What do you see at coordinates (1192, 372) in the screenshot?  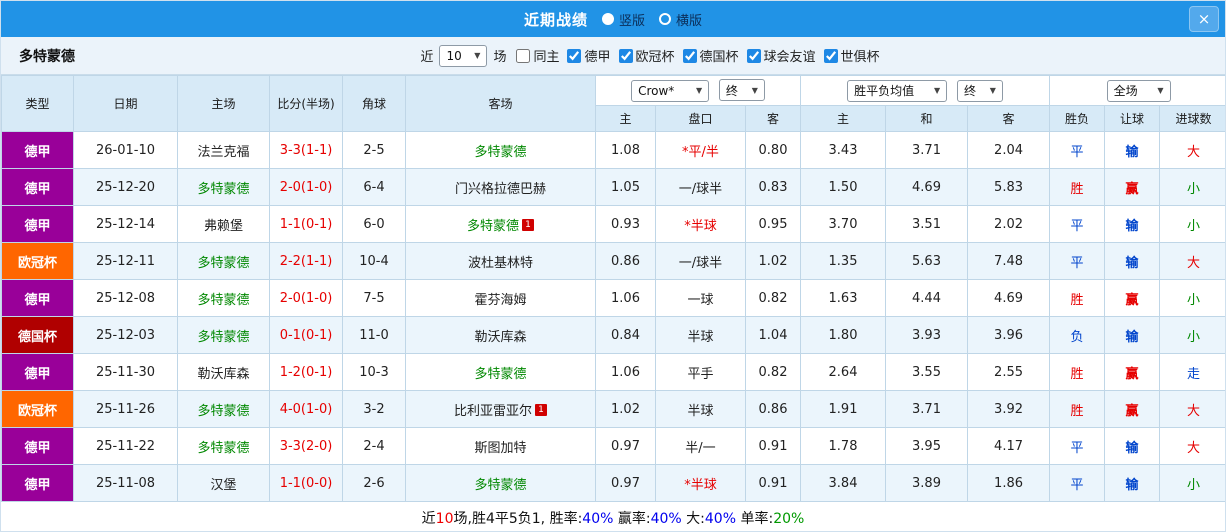 I see `goals-cell: 走` at bounding box center [1192, 372].